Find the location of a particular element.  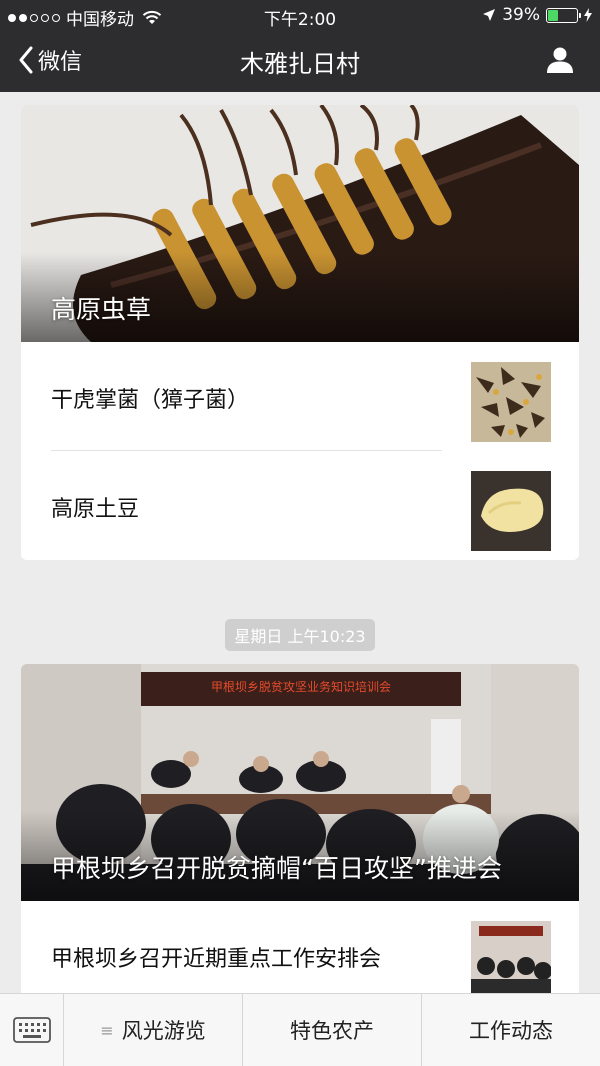

menu-tab-news: 工作动态 is located at coordinates (511, 1030).